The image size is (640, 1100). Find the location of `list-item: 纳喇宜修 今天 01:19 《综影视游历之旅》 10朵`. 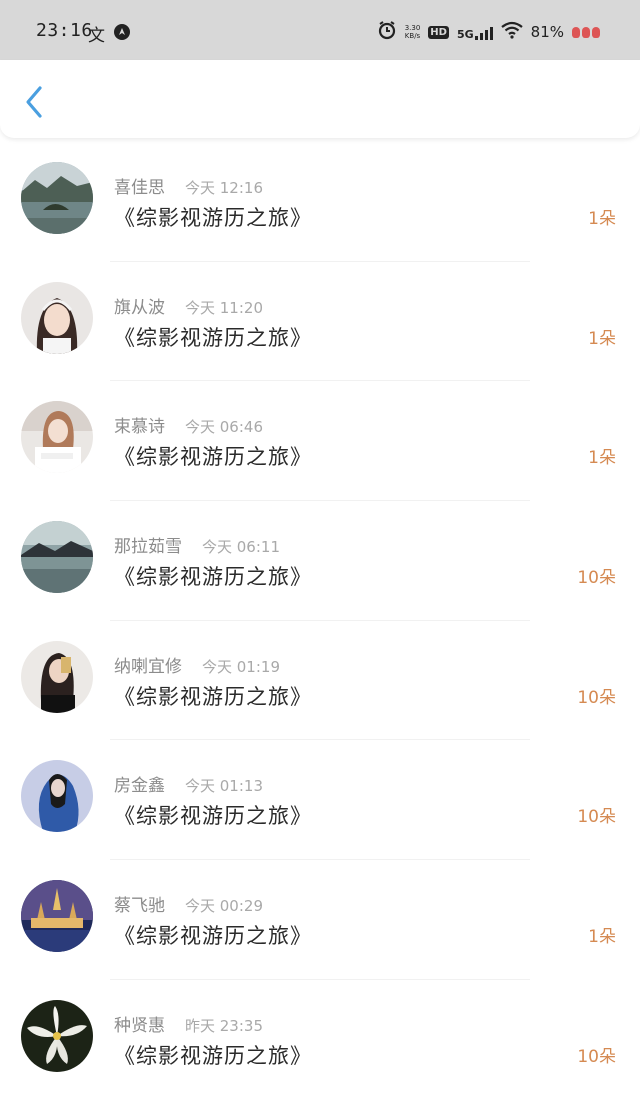

list-item: 纳喇宜修 今天 01:19 《综影视游历之旅》 10朵 is located at coordinates (320, 681).